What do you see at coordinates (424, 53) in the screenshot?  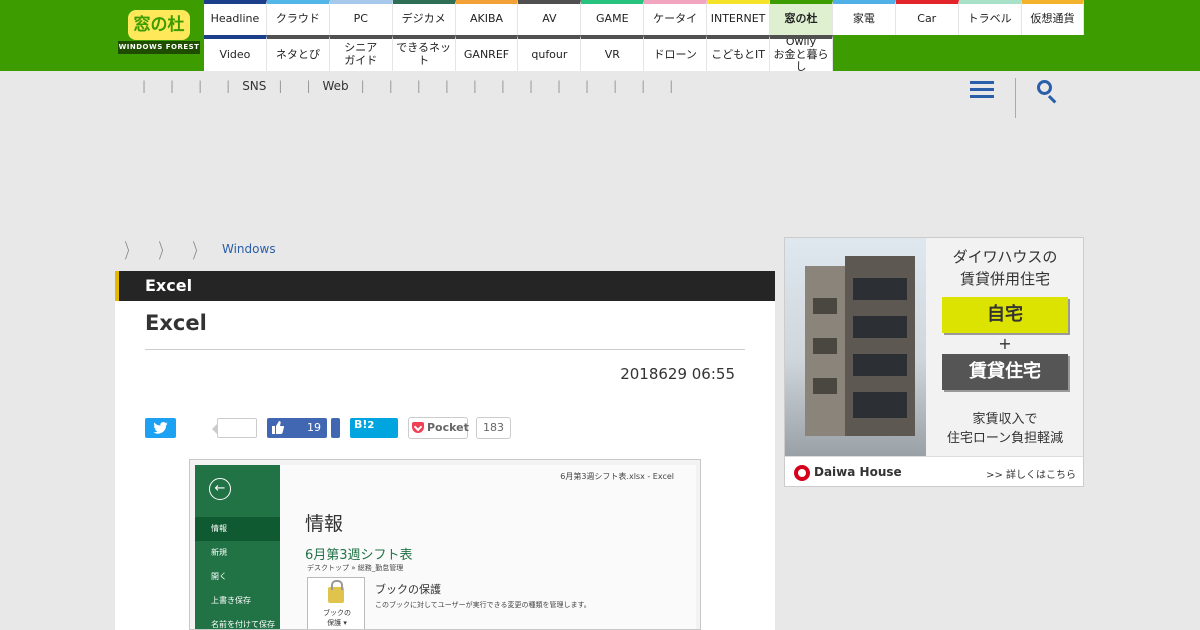 I see `nav-item-row2-3: できるネット` at bounding box center [424, 53].